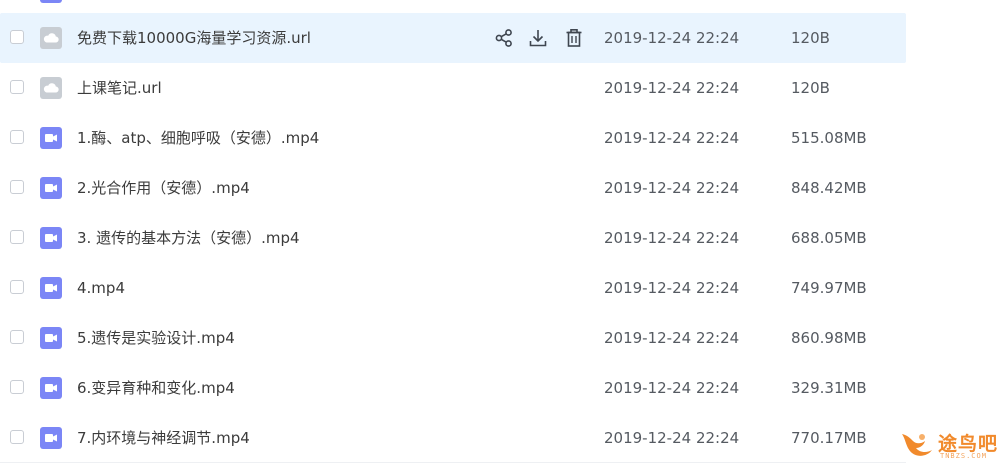  I want to click on file-row: 上课笔记.url 2019-12-24 22:24 120B, so click(453, 88).